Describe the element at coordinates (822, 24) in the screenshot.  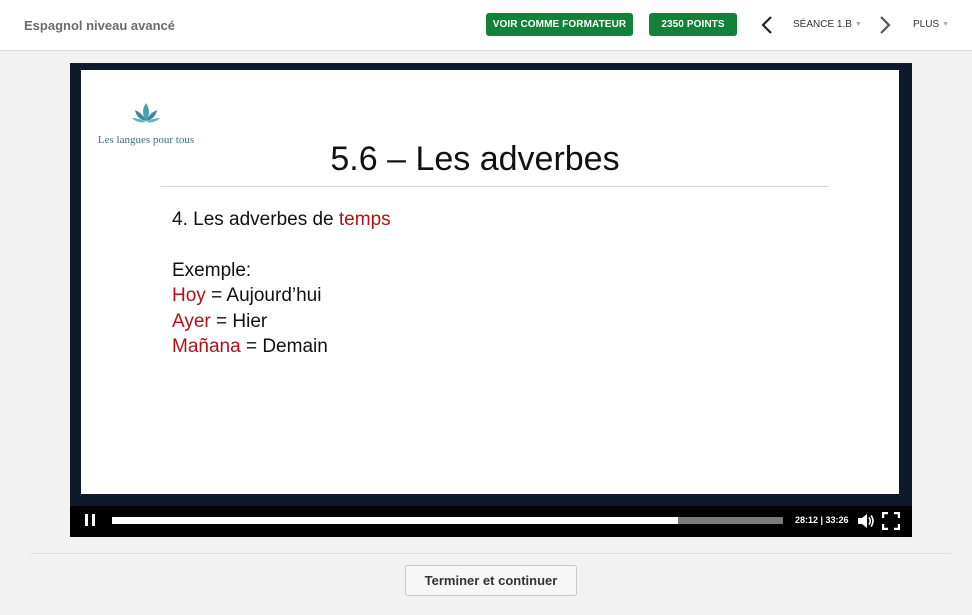
I see `session-label: SÉANCE 1.B` at that location.